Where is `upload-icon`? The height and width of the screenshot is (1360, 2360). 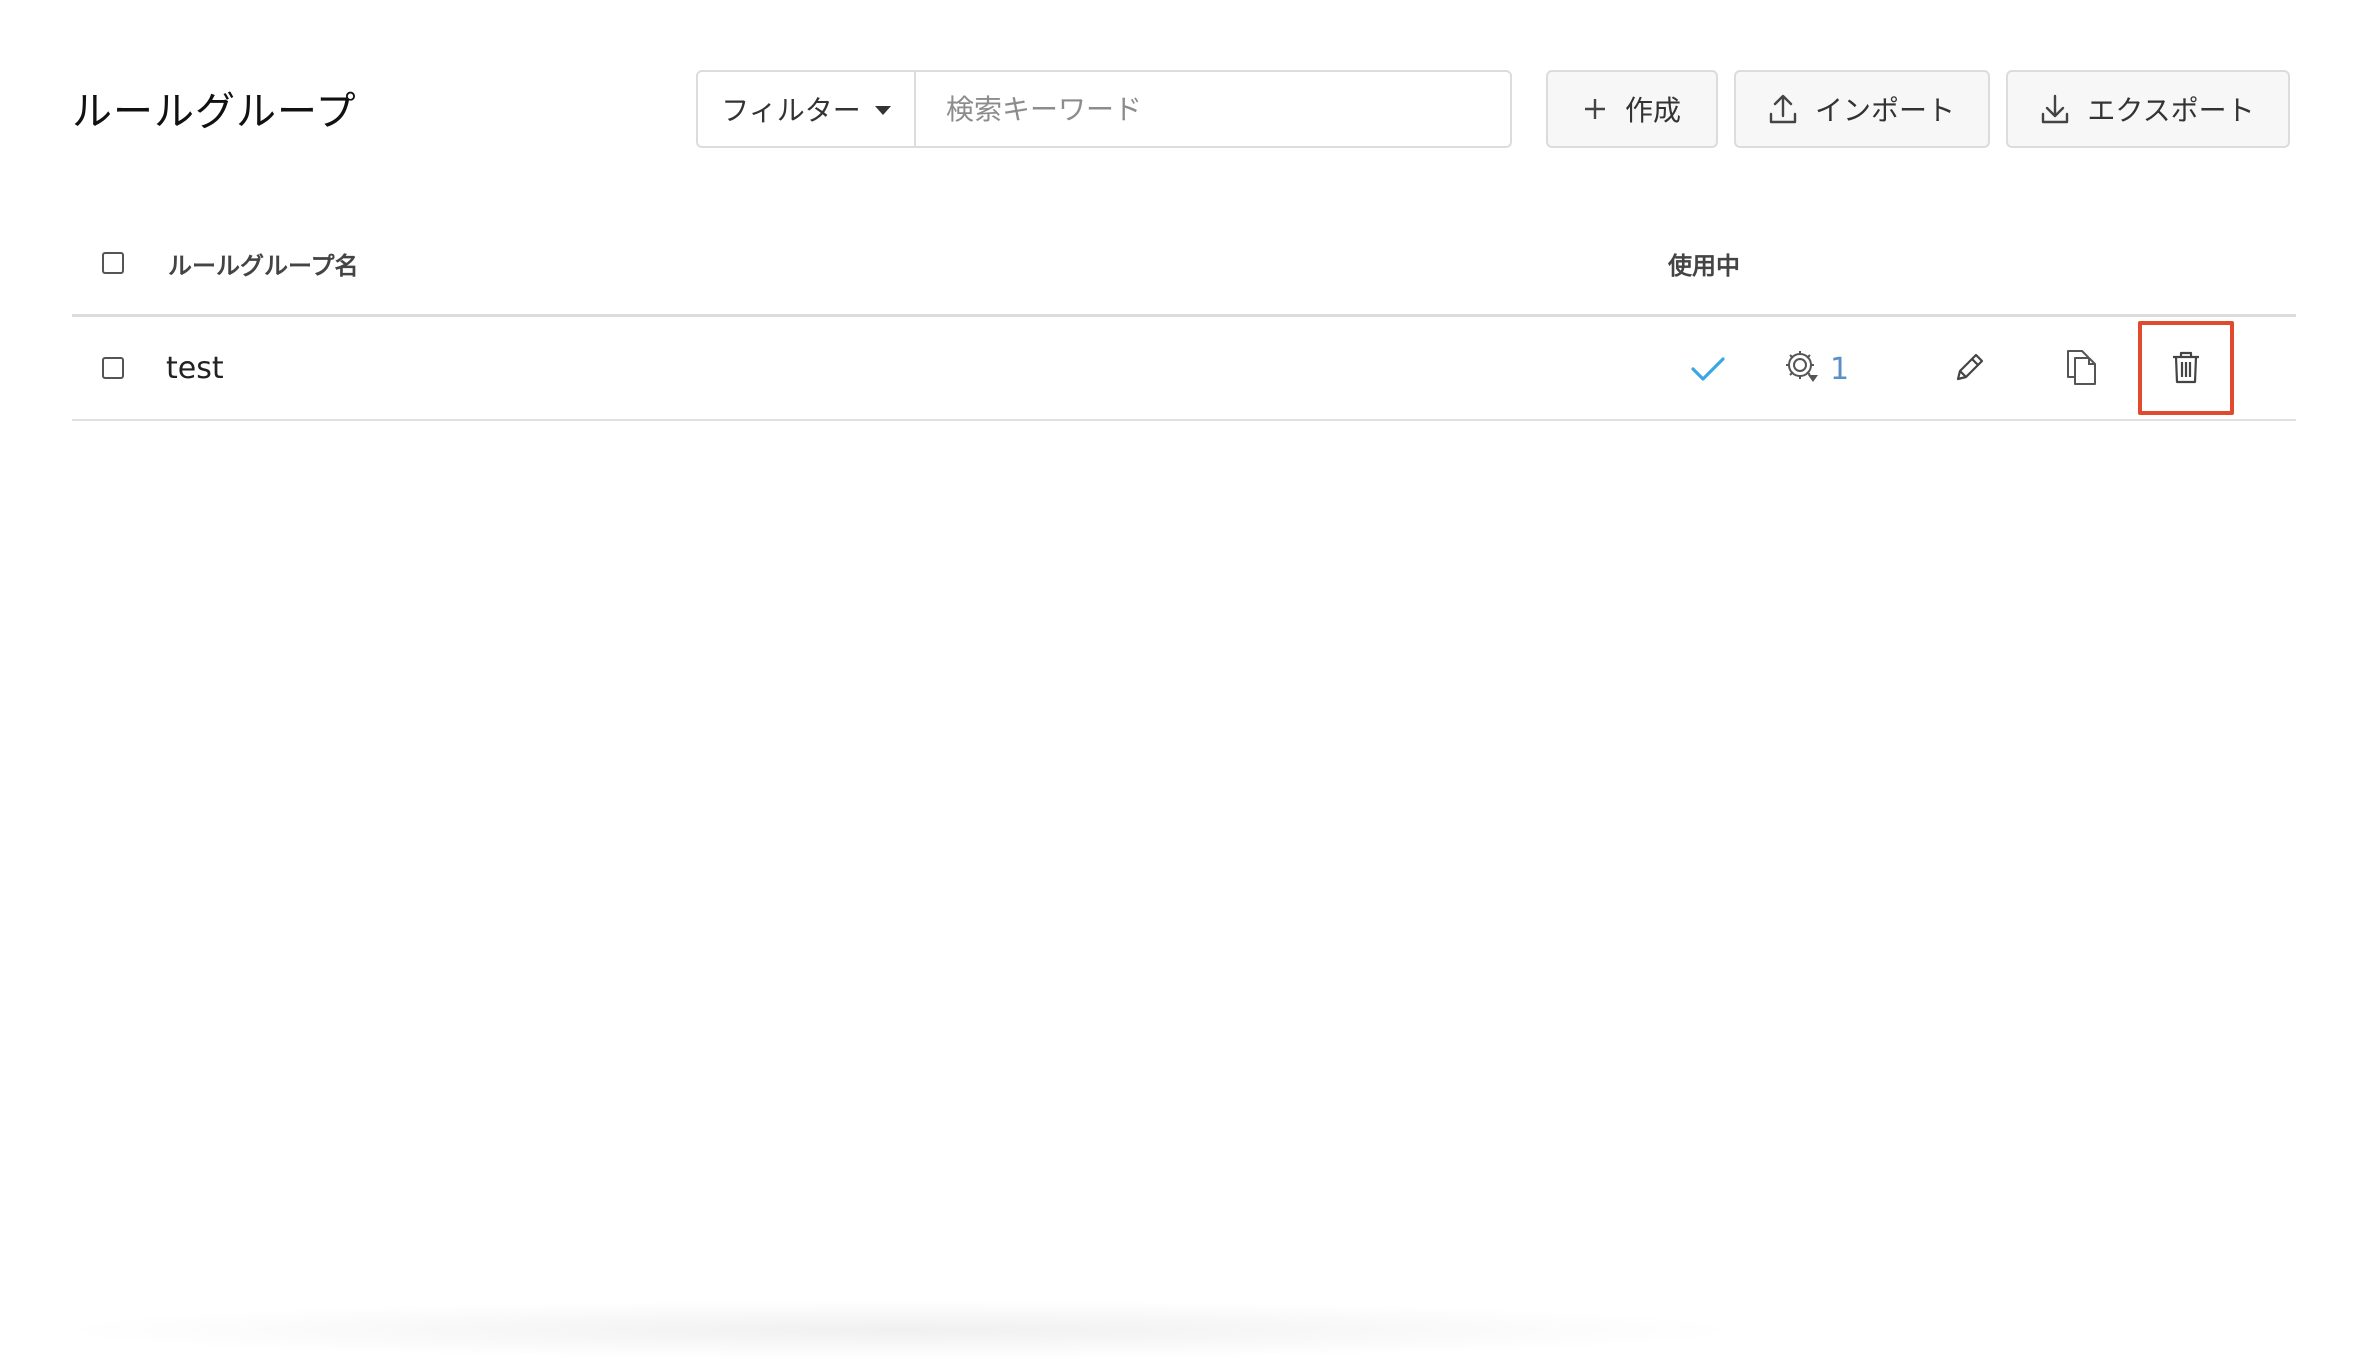 upload-icon is located at coordinates (1783, 109).